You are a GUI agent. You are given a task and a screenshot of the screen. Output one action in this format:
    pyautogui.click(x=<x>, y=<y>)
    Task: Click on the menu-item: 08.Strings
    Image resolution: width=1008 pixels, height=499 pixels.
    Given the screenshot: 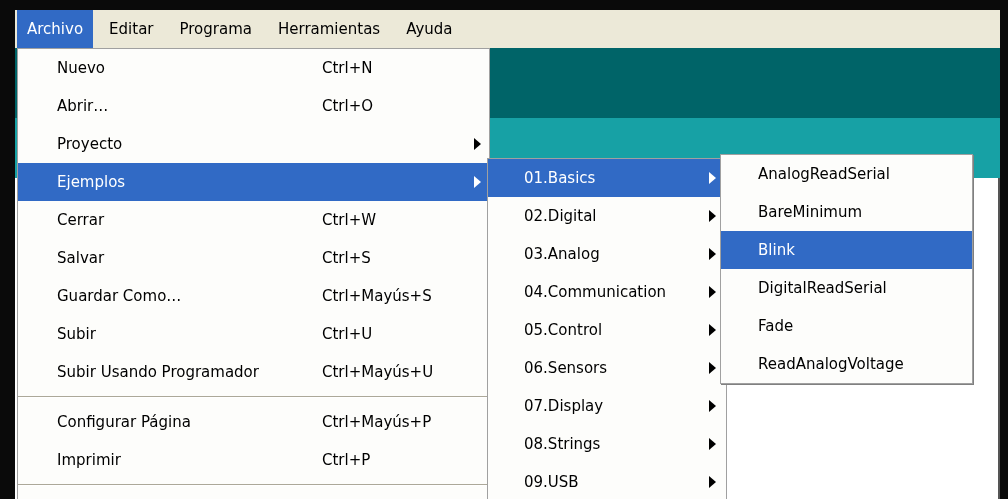 What is the action you would take?
    pyautogui.click(x=607, y=444)
    